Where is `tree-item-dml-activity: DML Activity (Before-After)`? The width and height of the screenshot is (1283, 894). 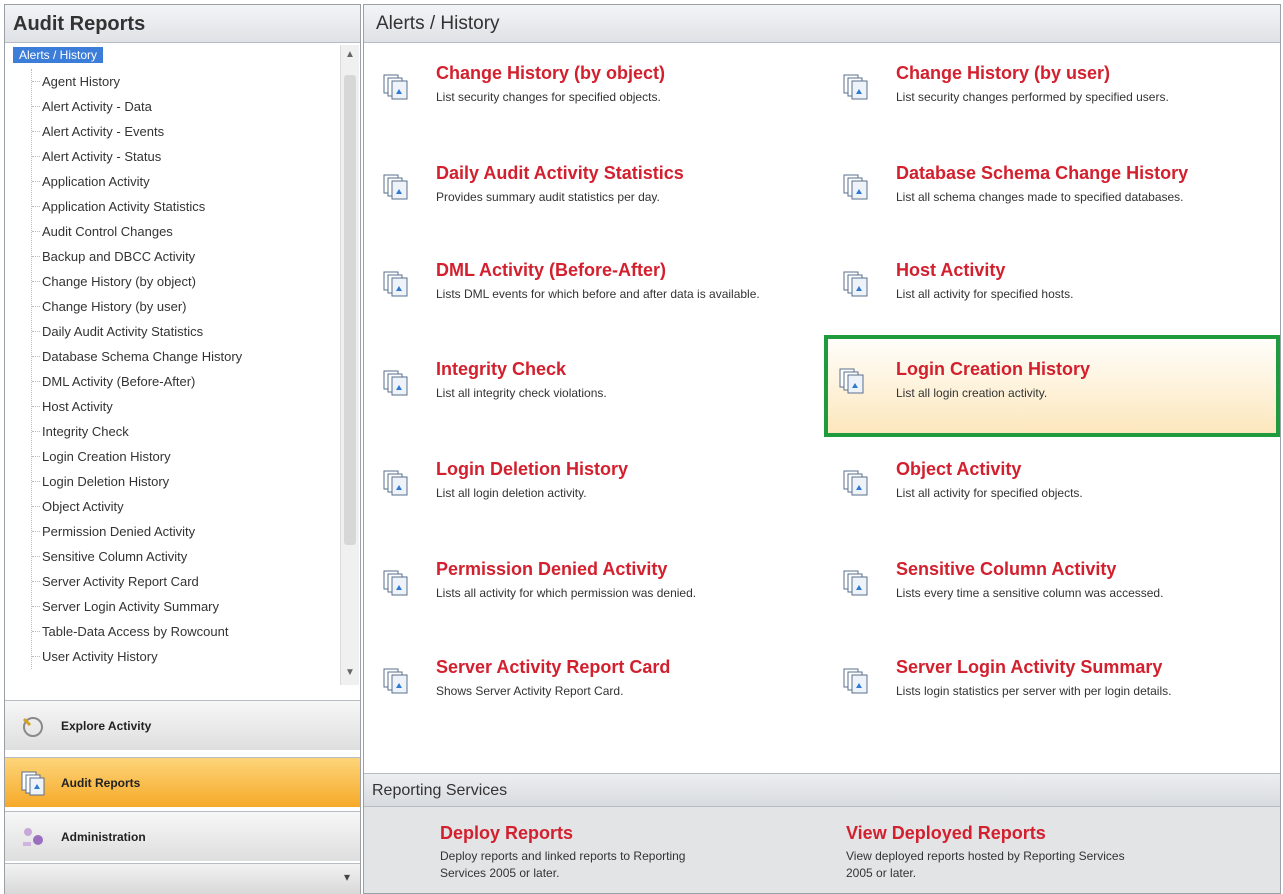
tree-item-dml-activity: DML Activity (Before-After) is located at coordinates (137, 381).